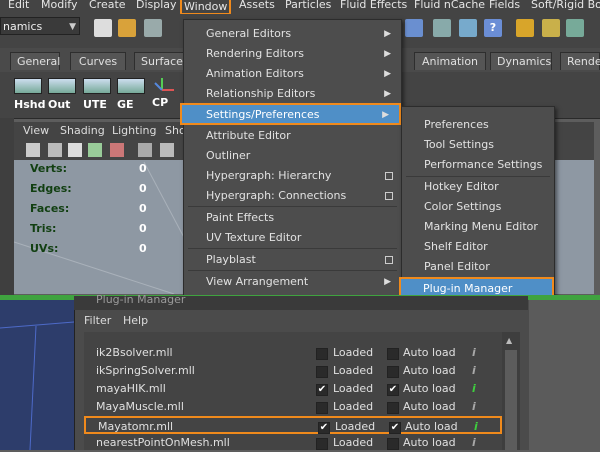 Image resolution: width=600 pixels, height=452 pixels. I want to click on shelf-tab-animation: Animation, so click(450, 61).